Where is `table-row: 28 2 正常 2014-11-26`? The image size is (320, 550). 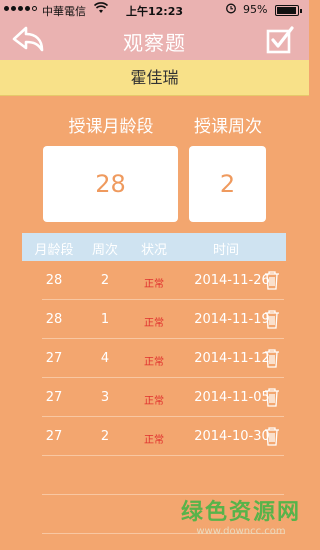
table-row: 28 2 正常 2014-11-26 is located at coordinates (163, 280).